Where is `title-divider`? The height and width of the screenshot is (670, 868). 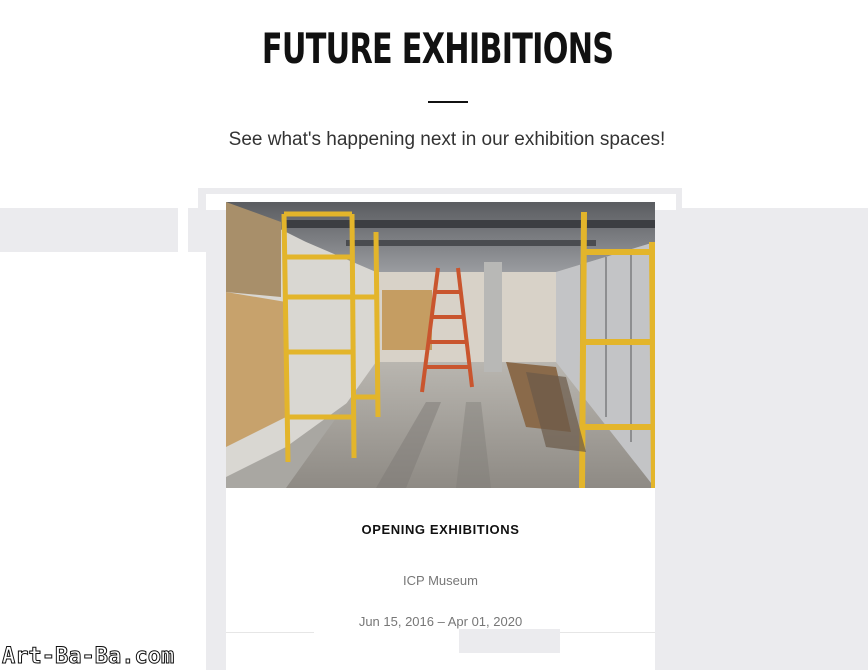 title-divider is located at coordinates (448, 102).